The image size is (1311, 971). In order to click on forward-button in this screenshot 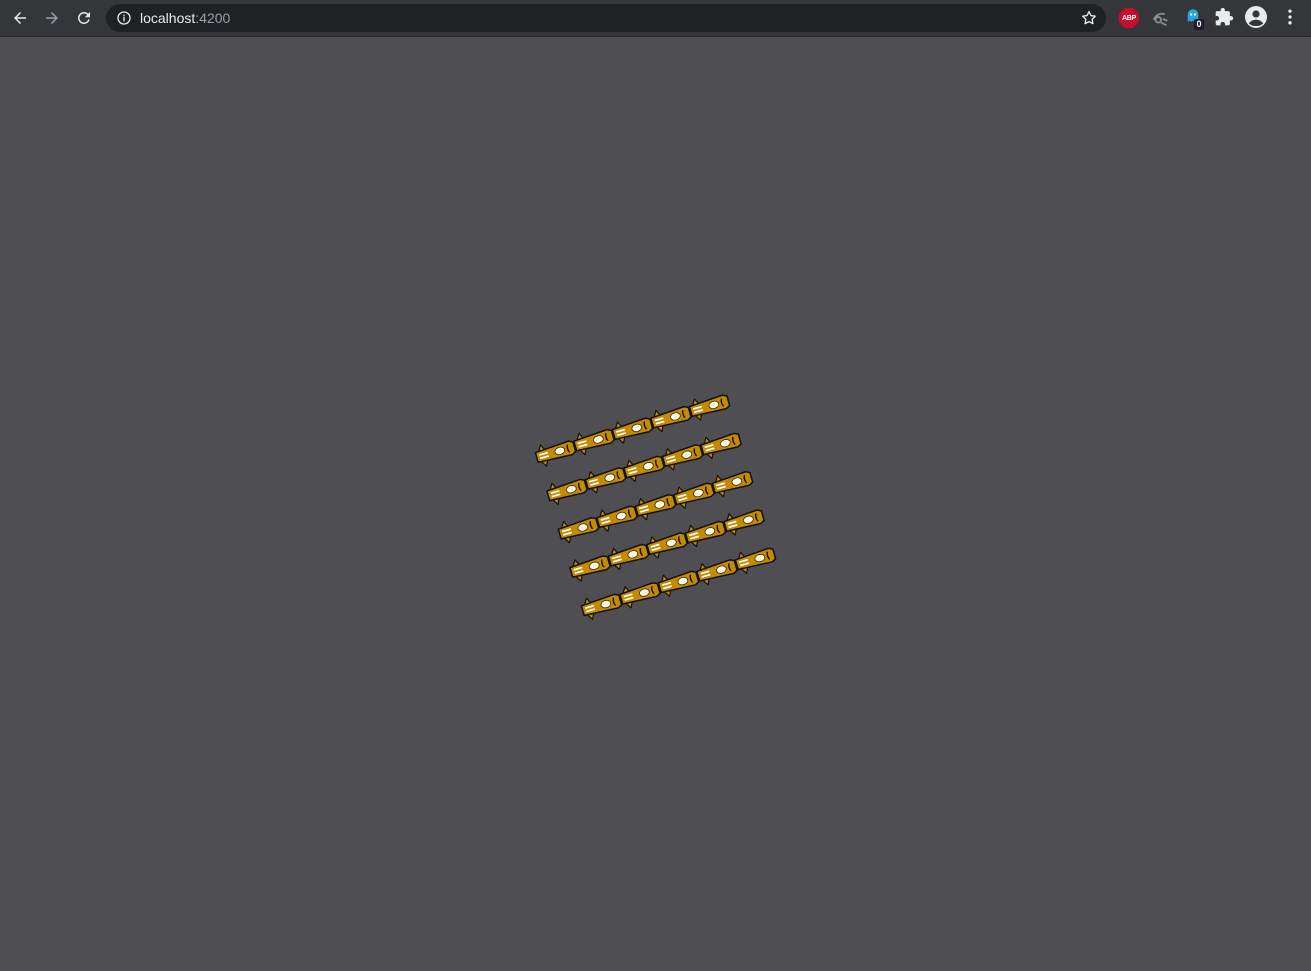, I will do `click(52, 18)`.